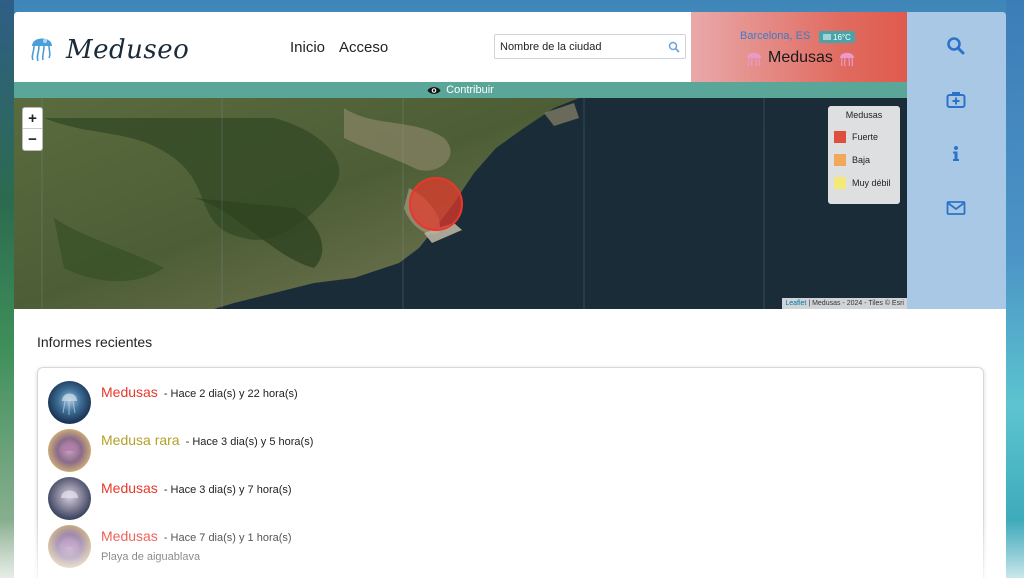 This screenshot has width=1024, height=578. I want to click on legend-label: Muy débil, so click(871, 183).